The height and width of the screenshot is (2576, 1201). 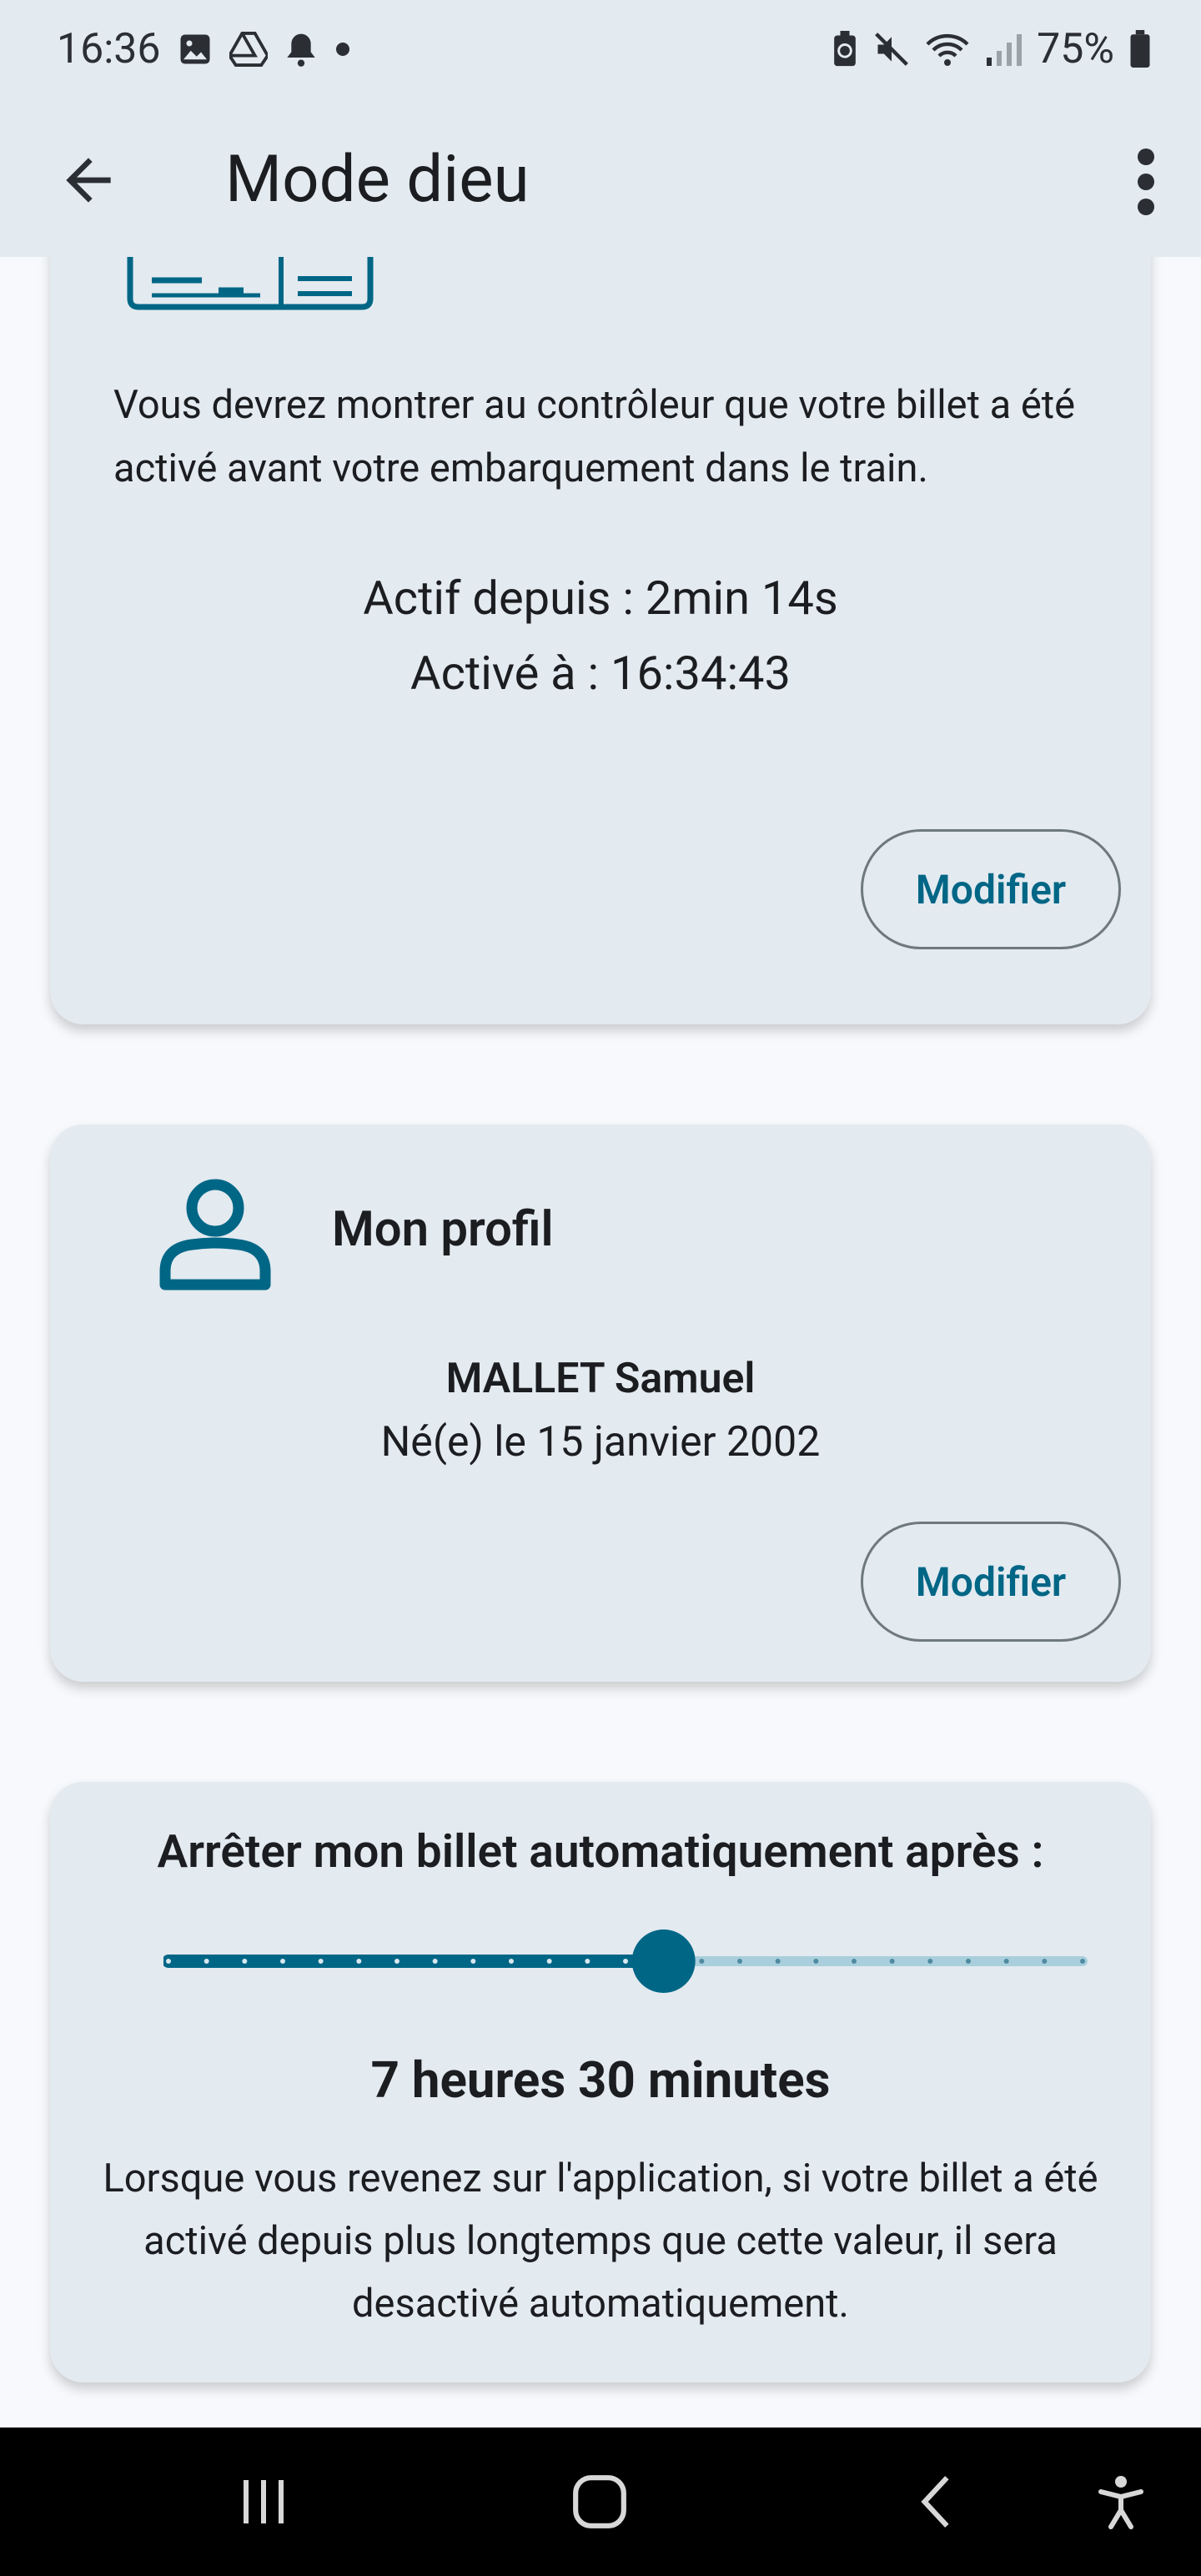 I want to click on image-icon, so click(x=196, y=49).